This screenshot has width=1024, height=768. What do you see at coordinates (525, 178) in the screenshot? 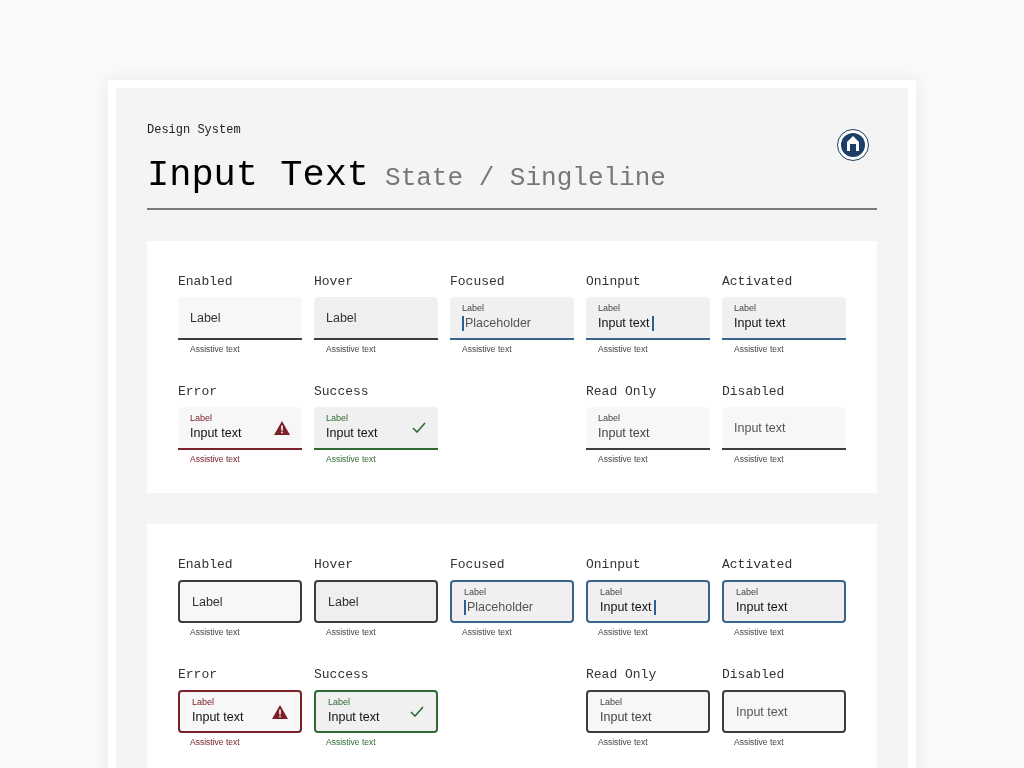
I see `page-subtitle: State / Singleline` at bounding box center [525, 178].